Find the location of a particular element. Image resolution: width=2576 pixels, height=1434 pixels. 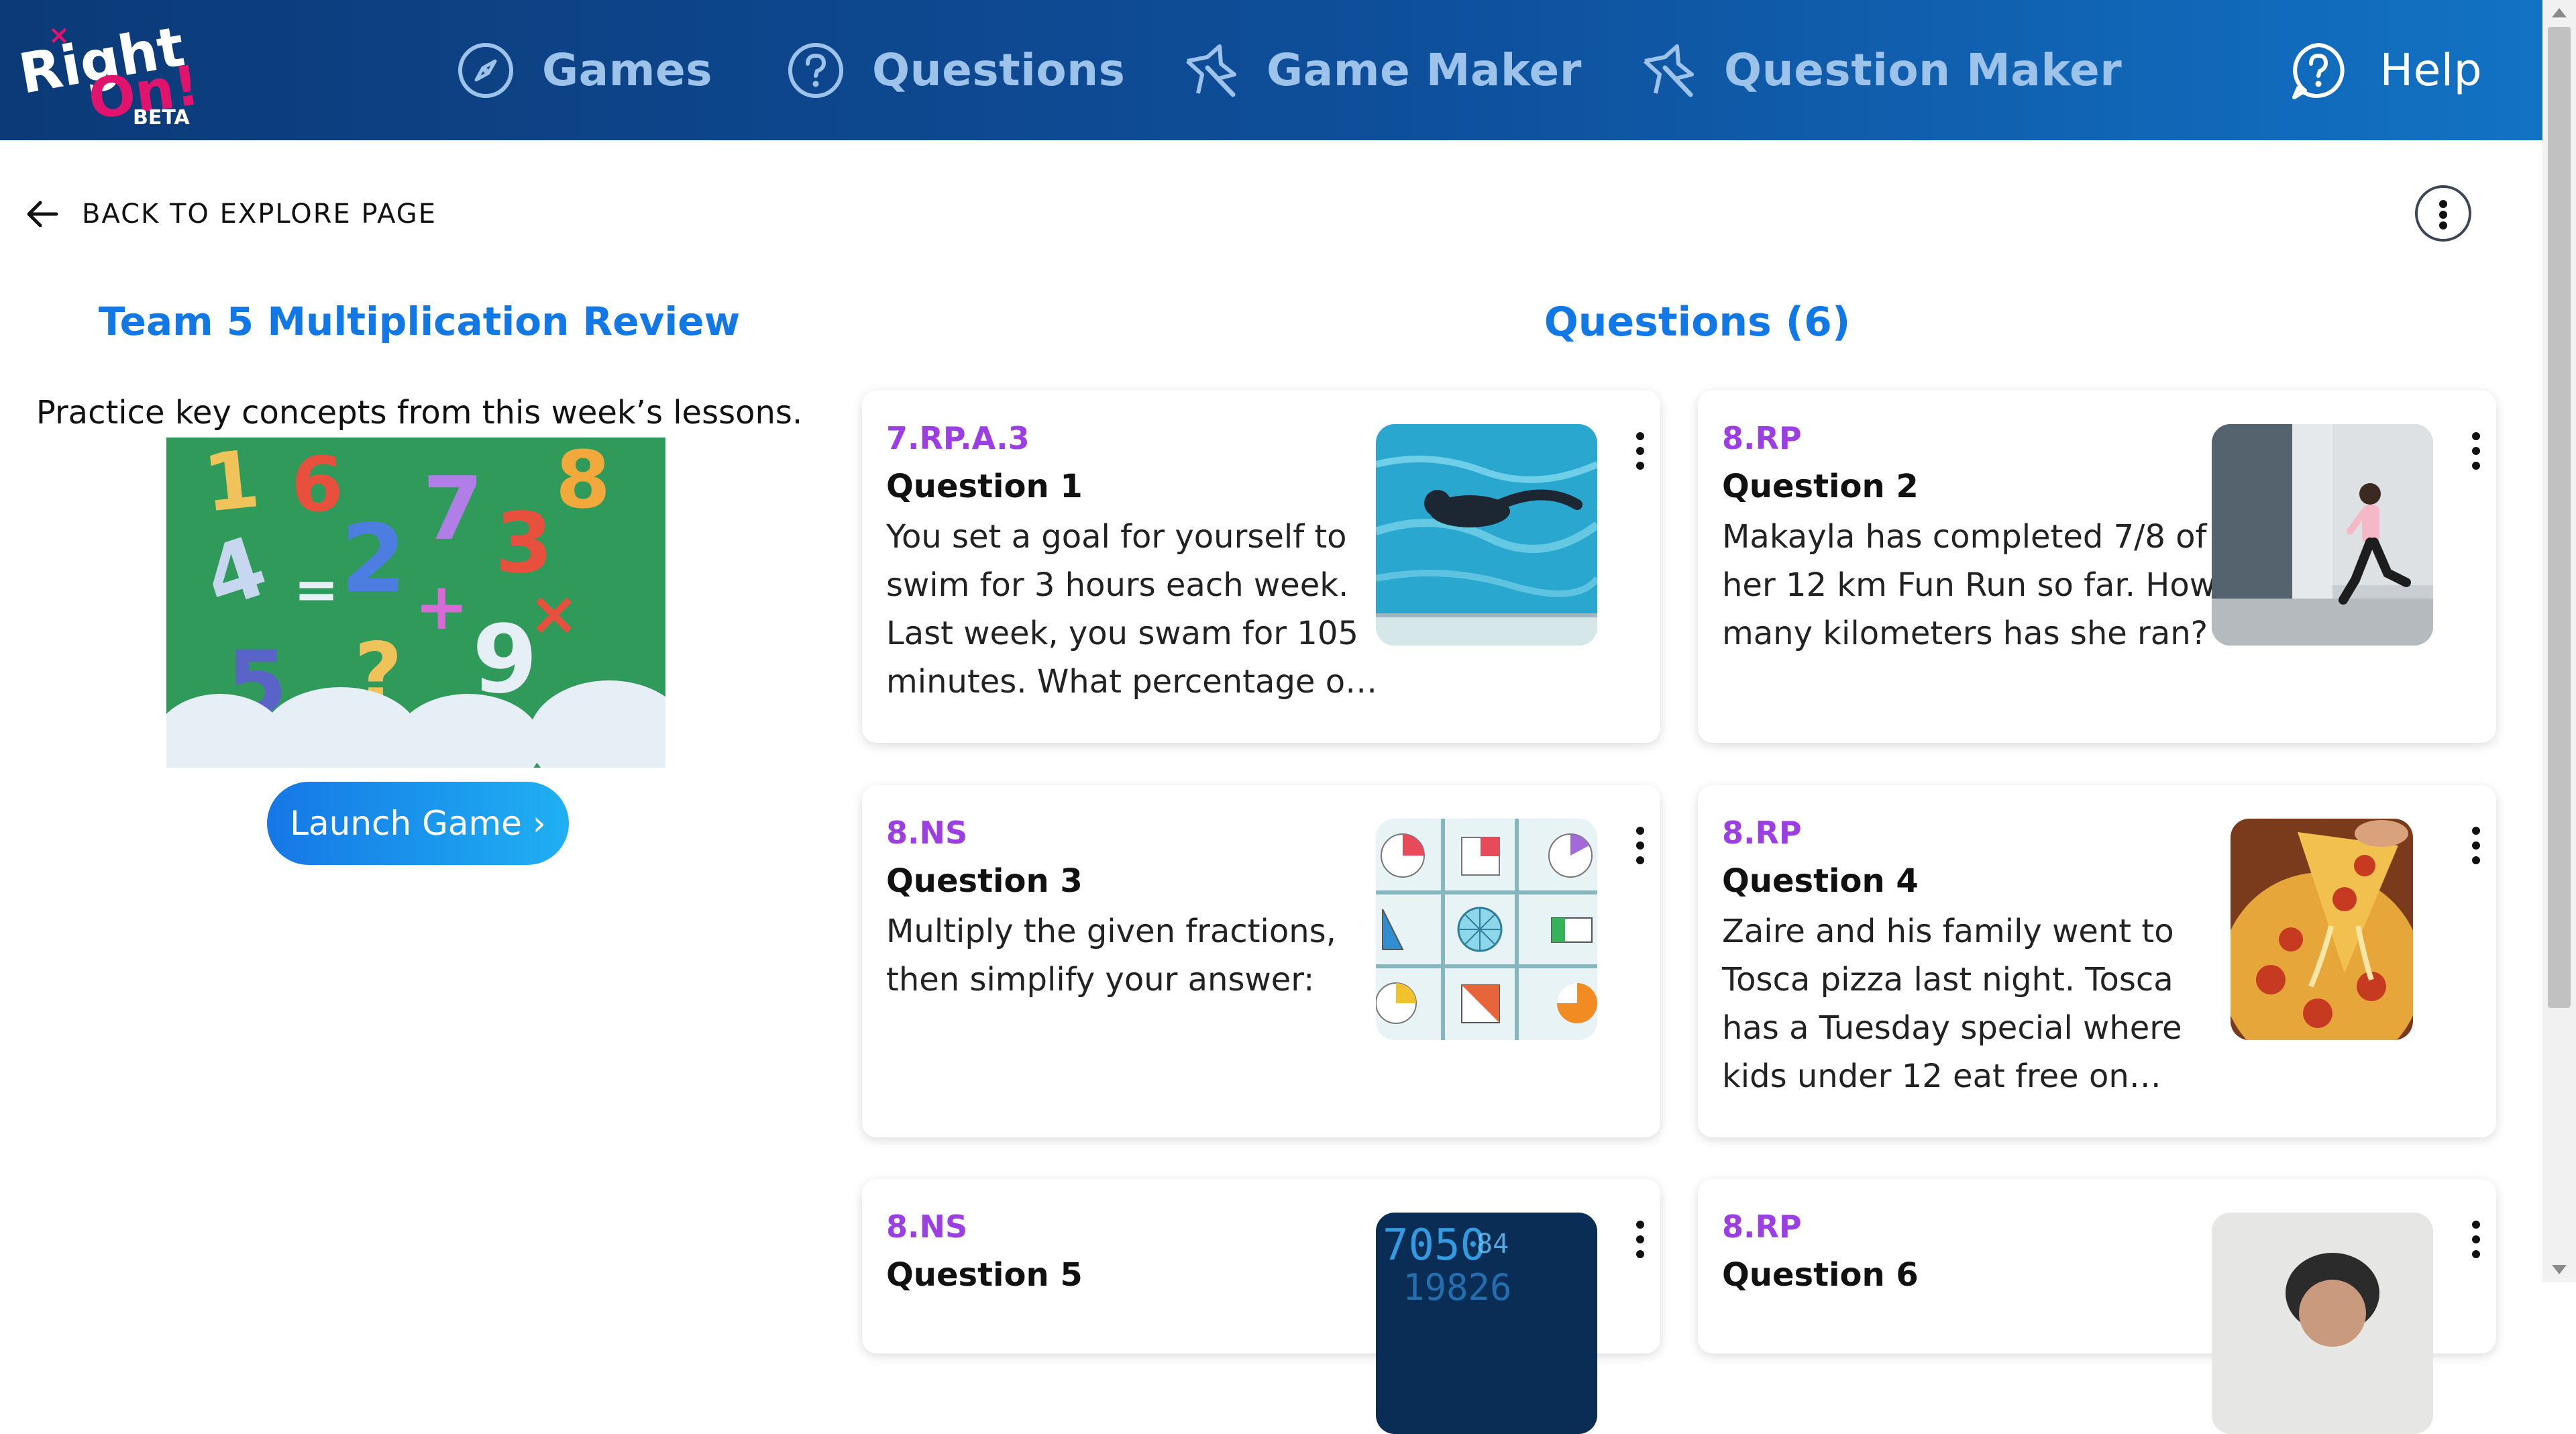

cover-digit: 3 is located at coordinates (524, 543).